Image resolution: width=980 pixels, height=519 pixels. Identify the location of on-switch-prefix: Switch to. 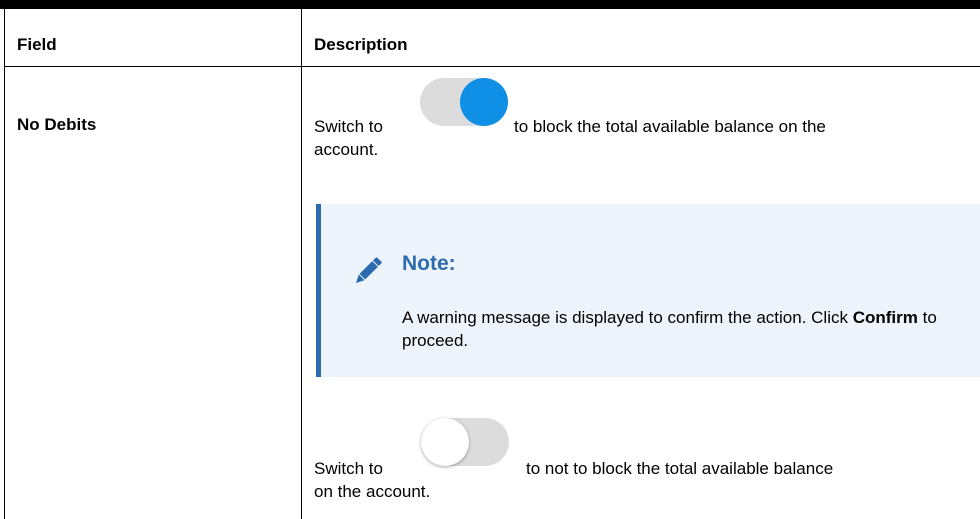
(348, 126).